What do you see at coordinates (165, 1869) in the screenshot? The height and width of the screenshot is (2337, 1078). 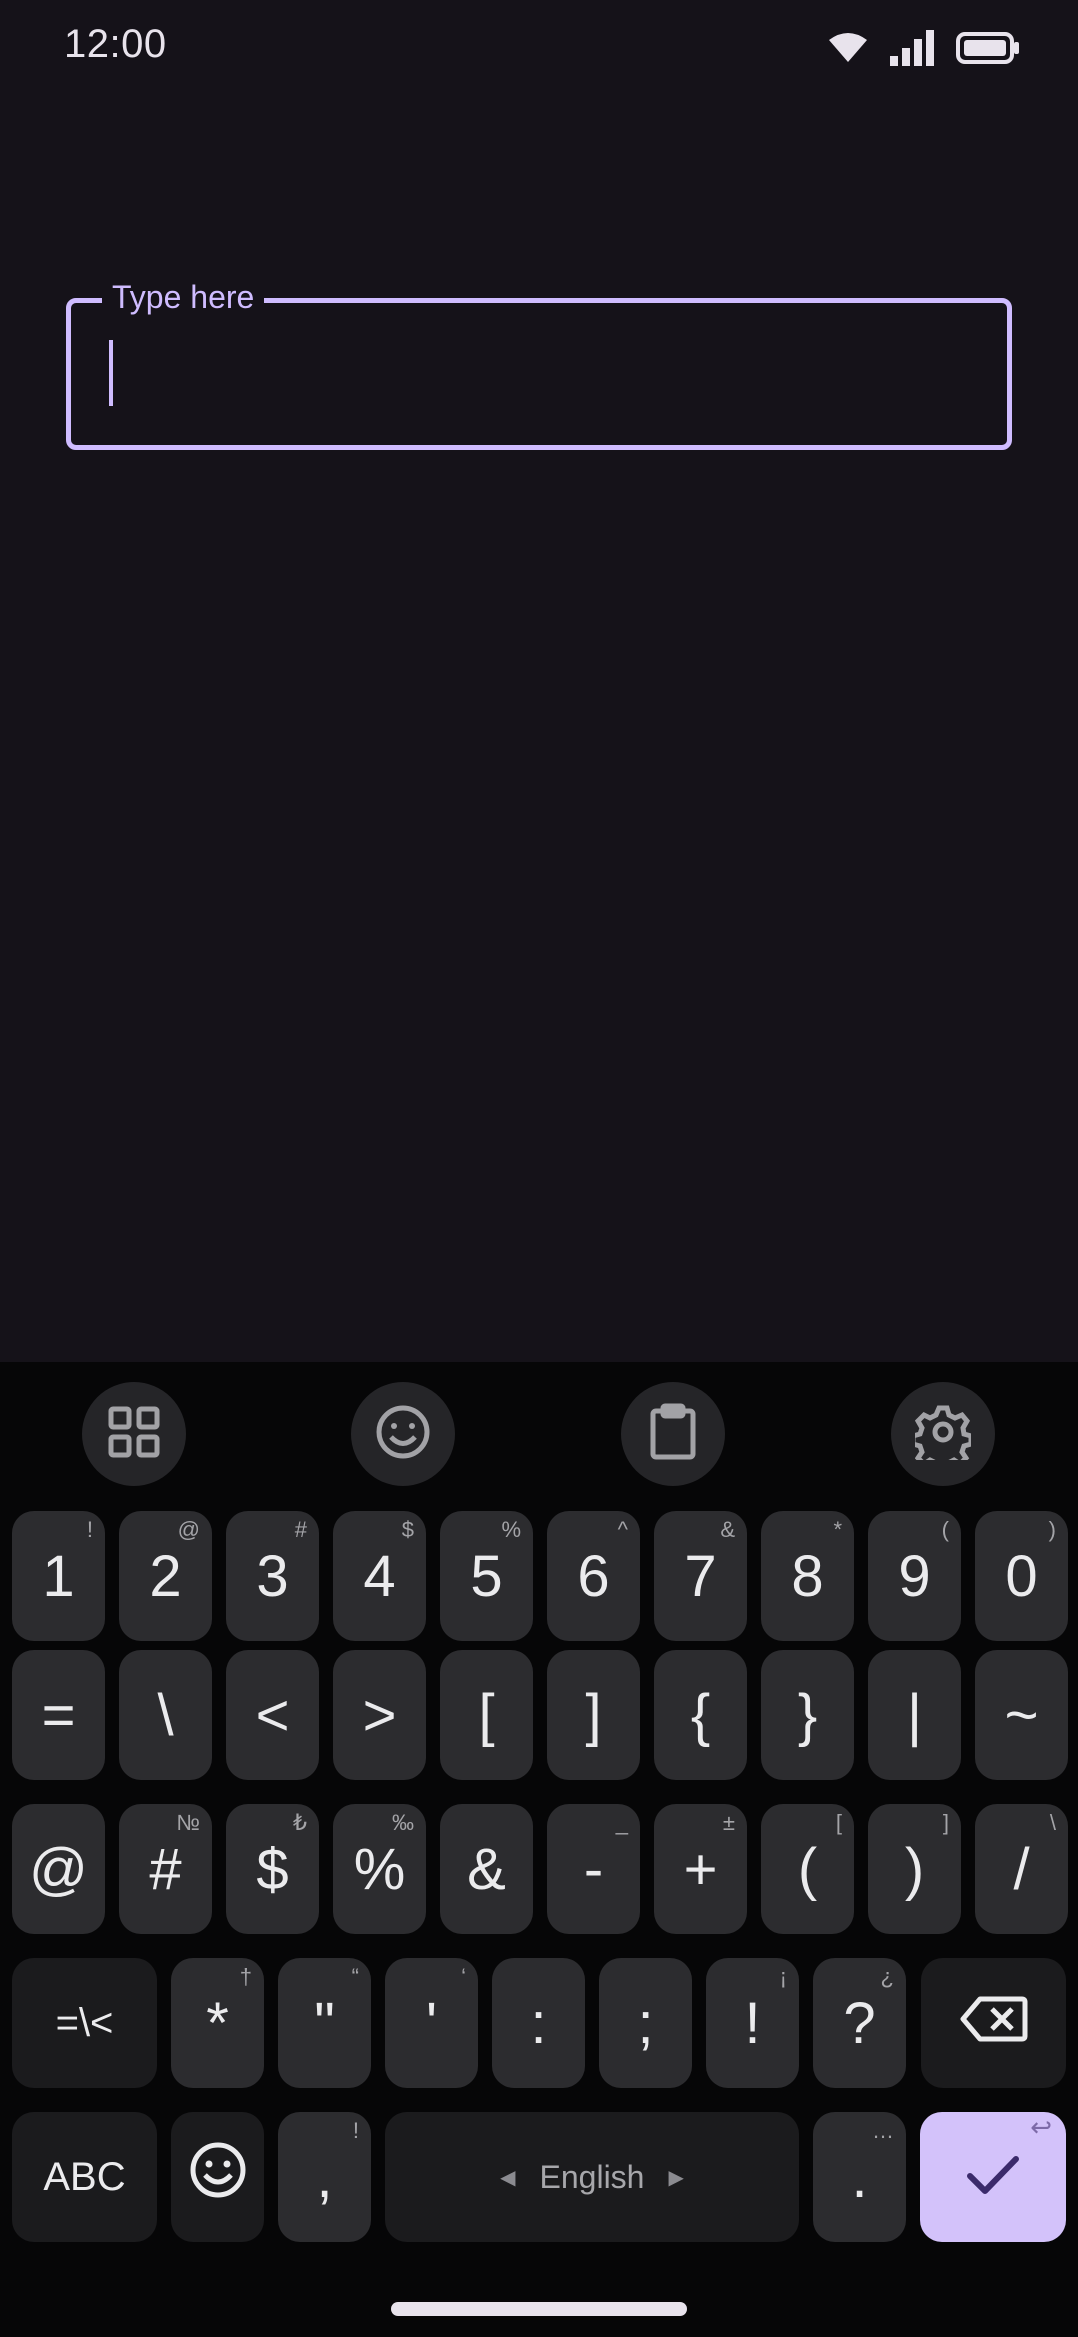 I see `key-row3-1: # №` at bounding box center [165, 1869].